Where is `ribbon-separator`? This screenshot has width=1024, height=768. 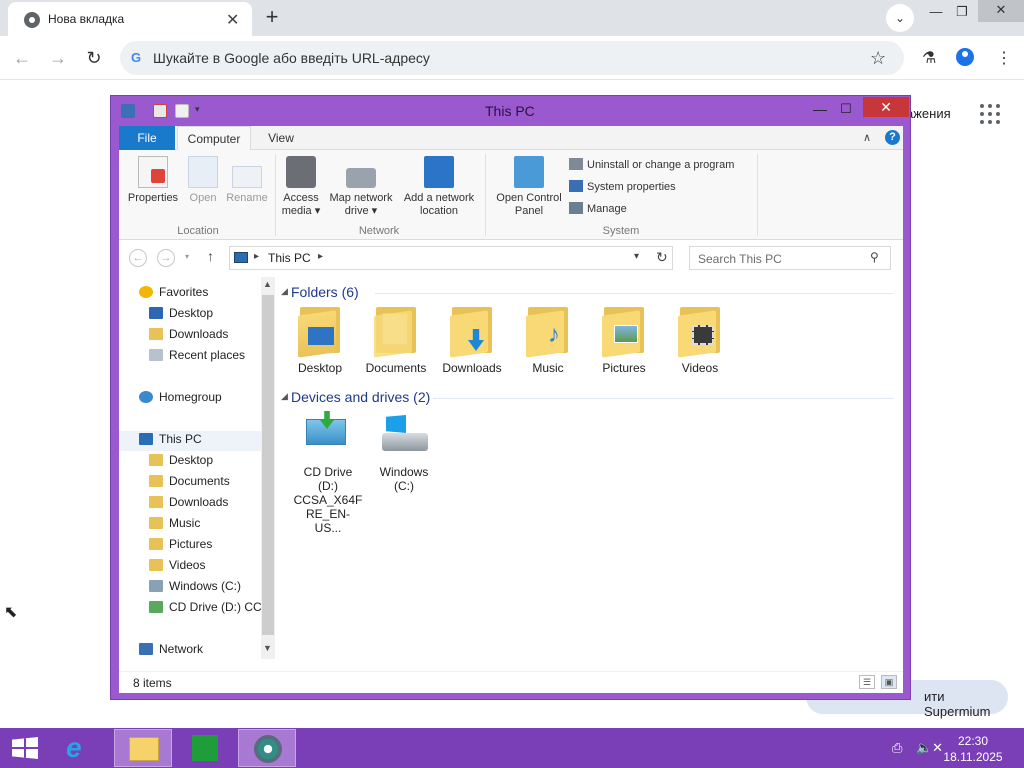 ribbon-separator is located at coordinates (757, 195).